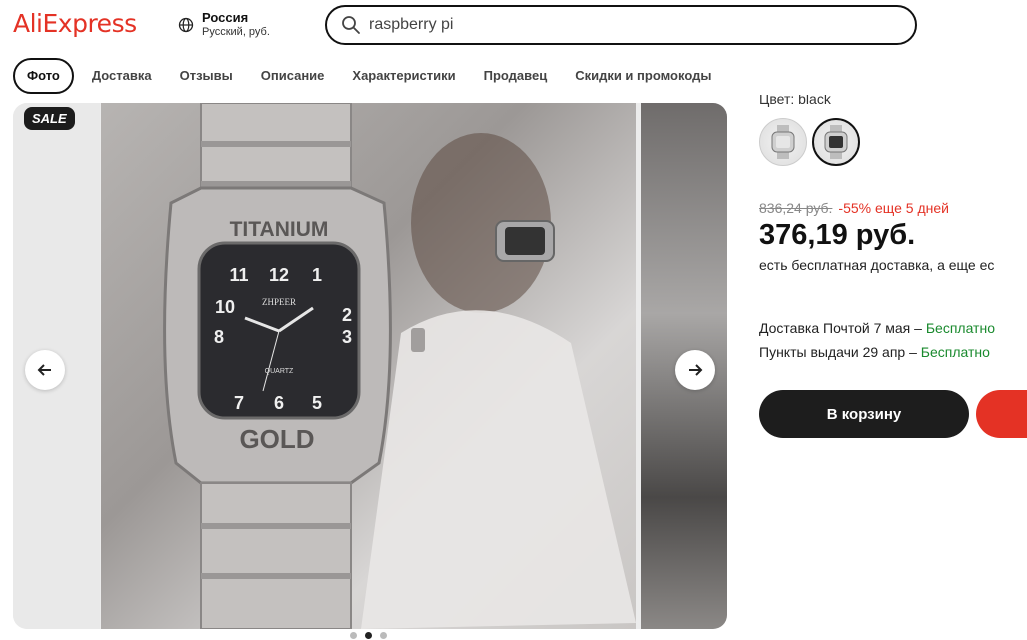 The height and width of the screenshot is (640, 1027). I want to click on color-swatch-silver, so click(783, 142).